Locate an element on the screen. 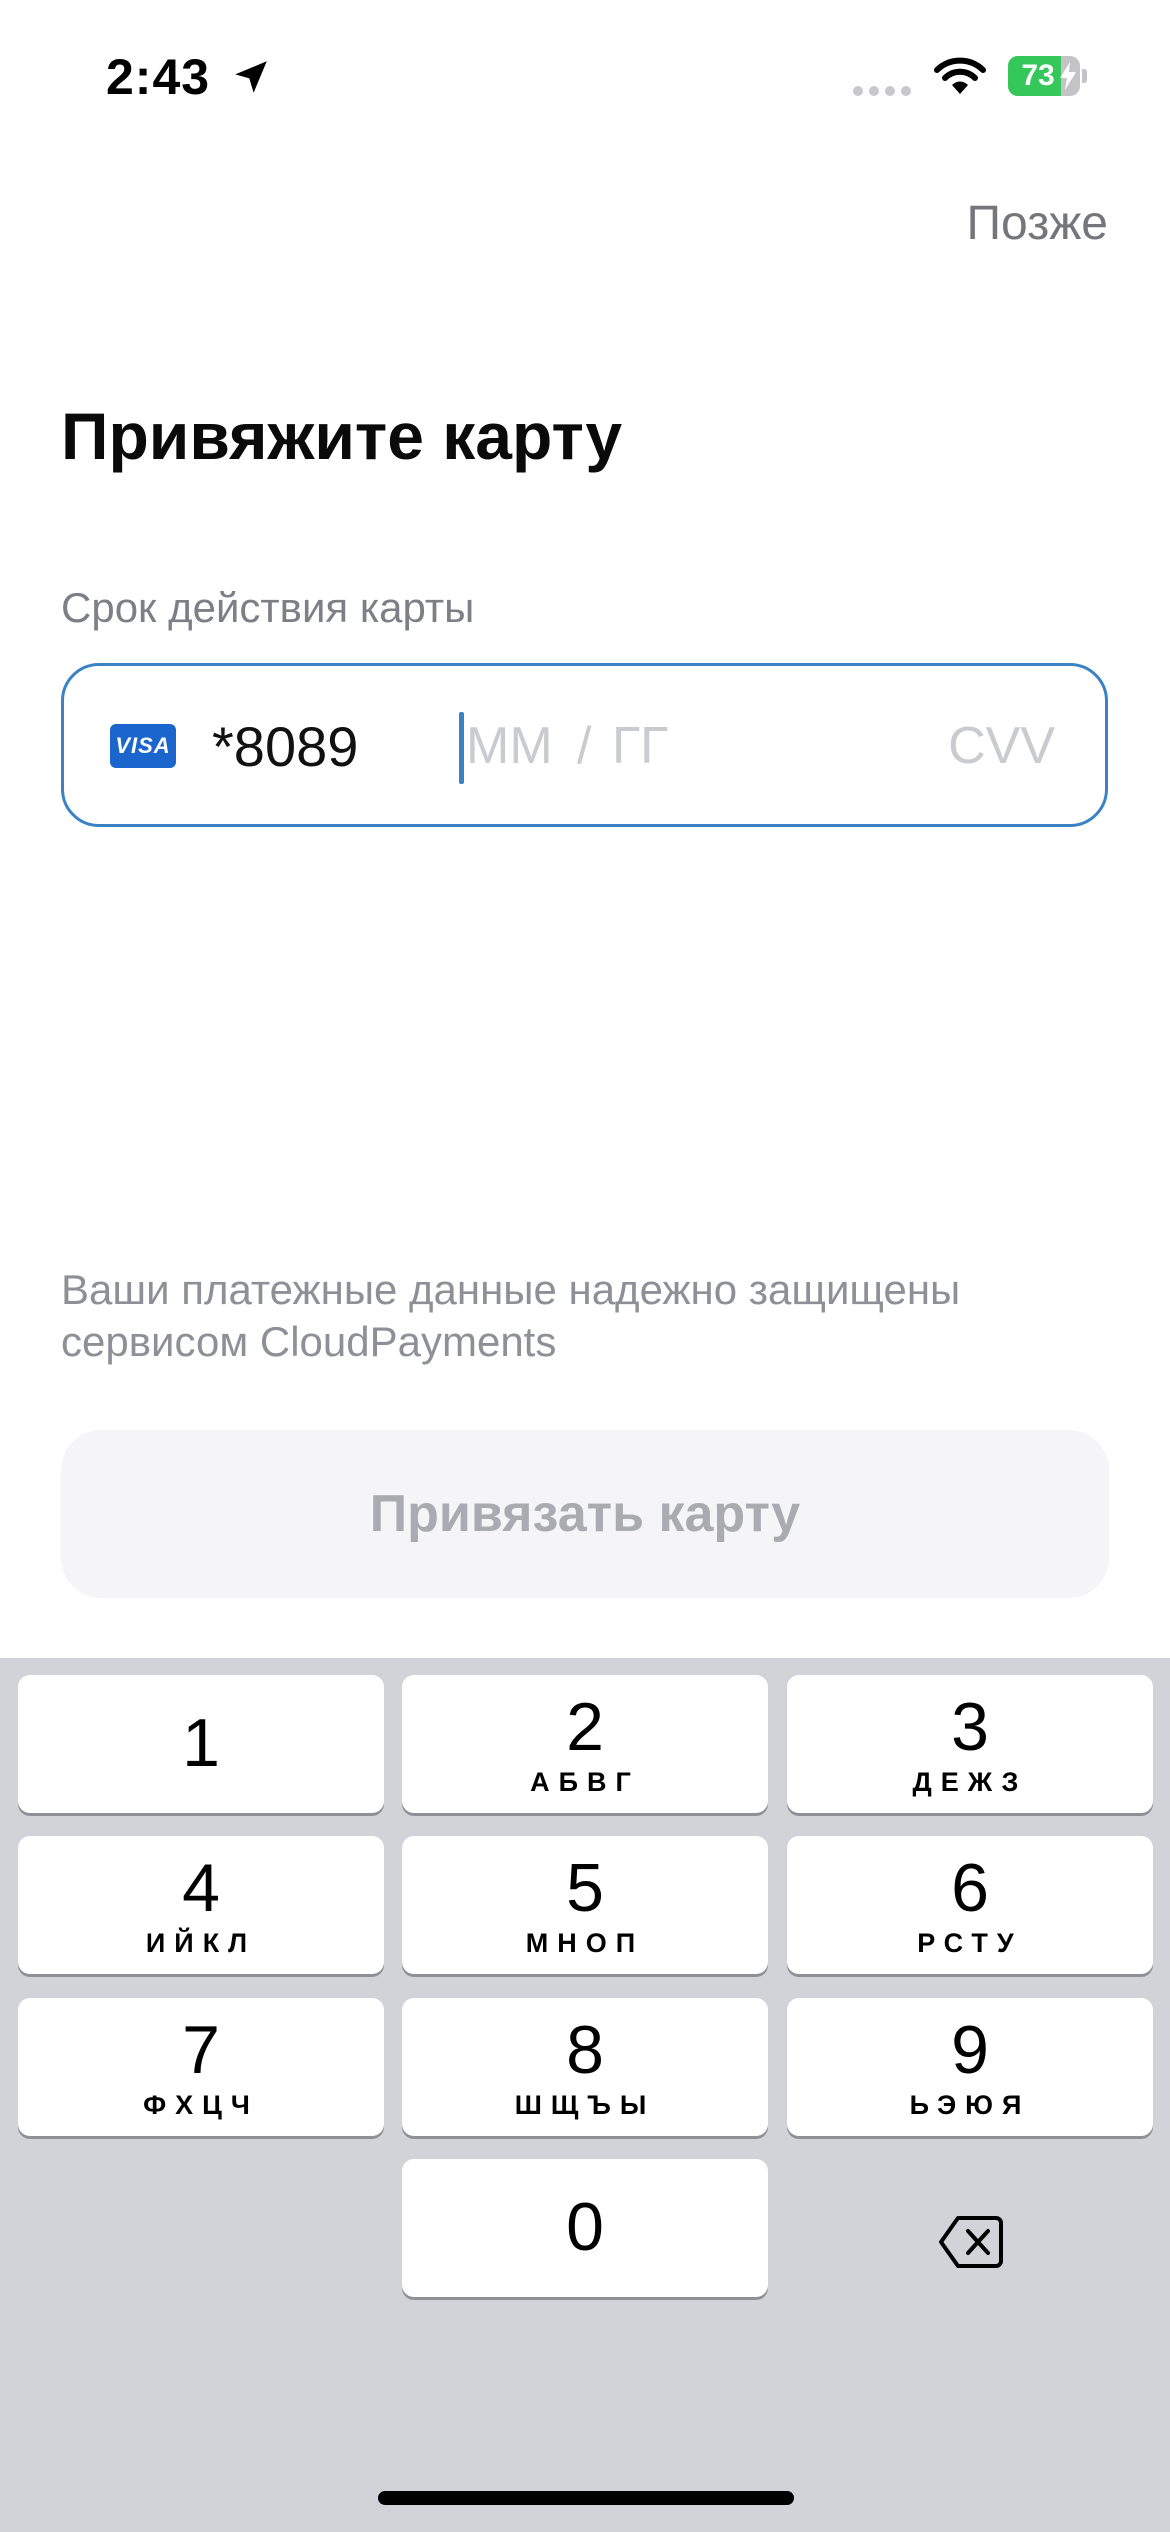 Image resolution: width=1170 pixels, height=2532 pixels. lightning-bolt-icon is located at coordinates (1068, 76).